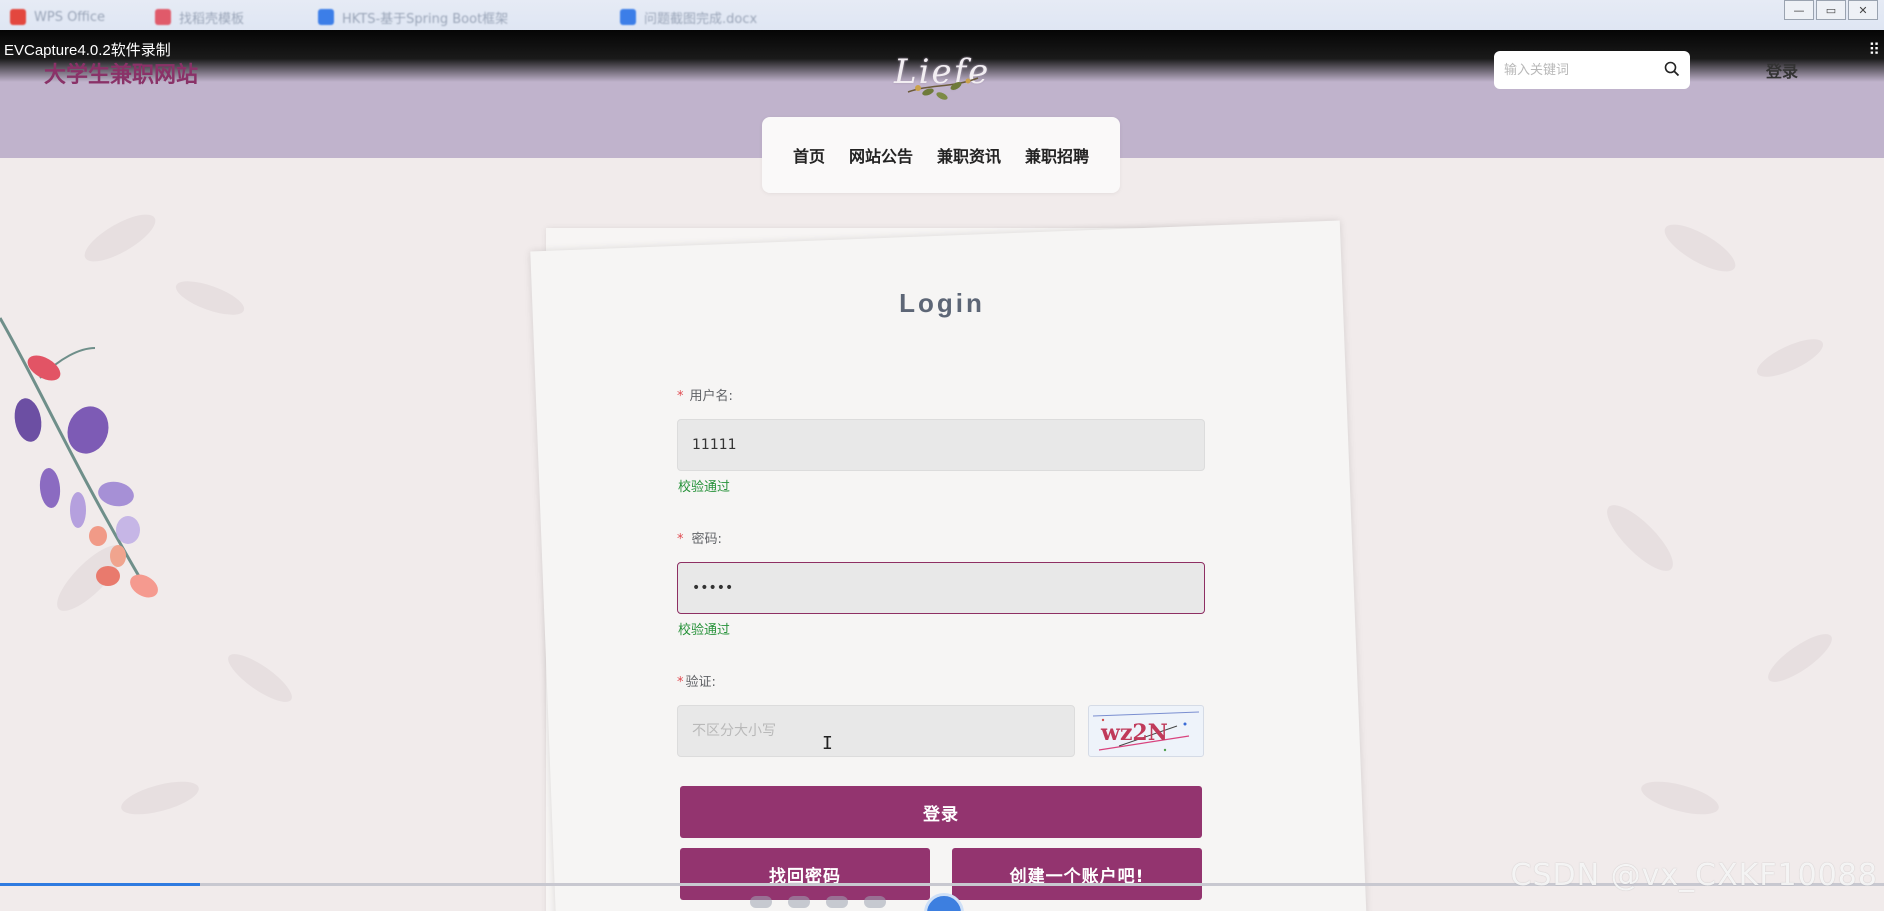 Image resolution: width=1884 pixels, height=911 pixels. I want to click on password-input, so click(941, 588).